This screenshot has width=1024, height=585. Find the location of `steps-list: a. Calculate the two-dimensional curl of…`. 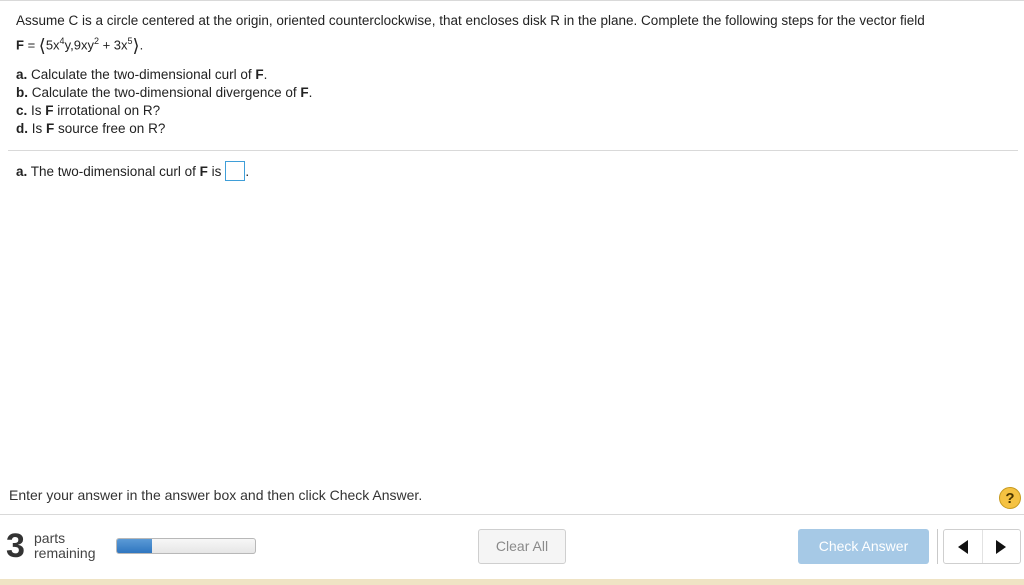

steps-list: a. Calculate the two-dimensional curl of… is located at coordinates (516, 102).